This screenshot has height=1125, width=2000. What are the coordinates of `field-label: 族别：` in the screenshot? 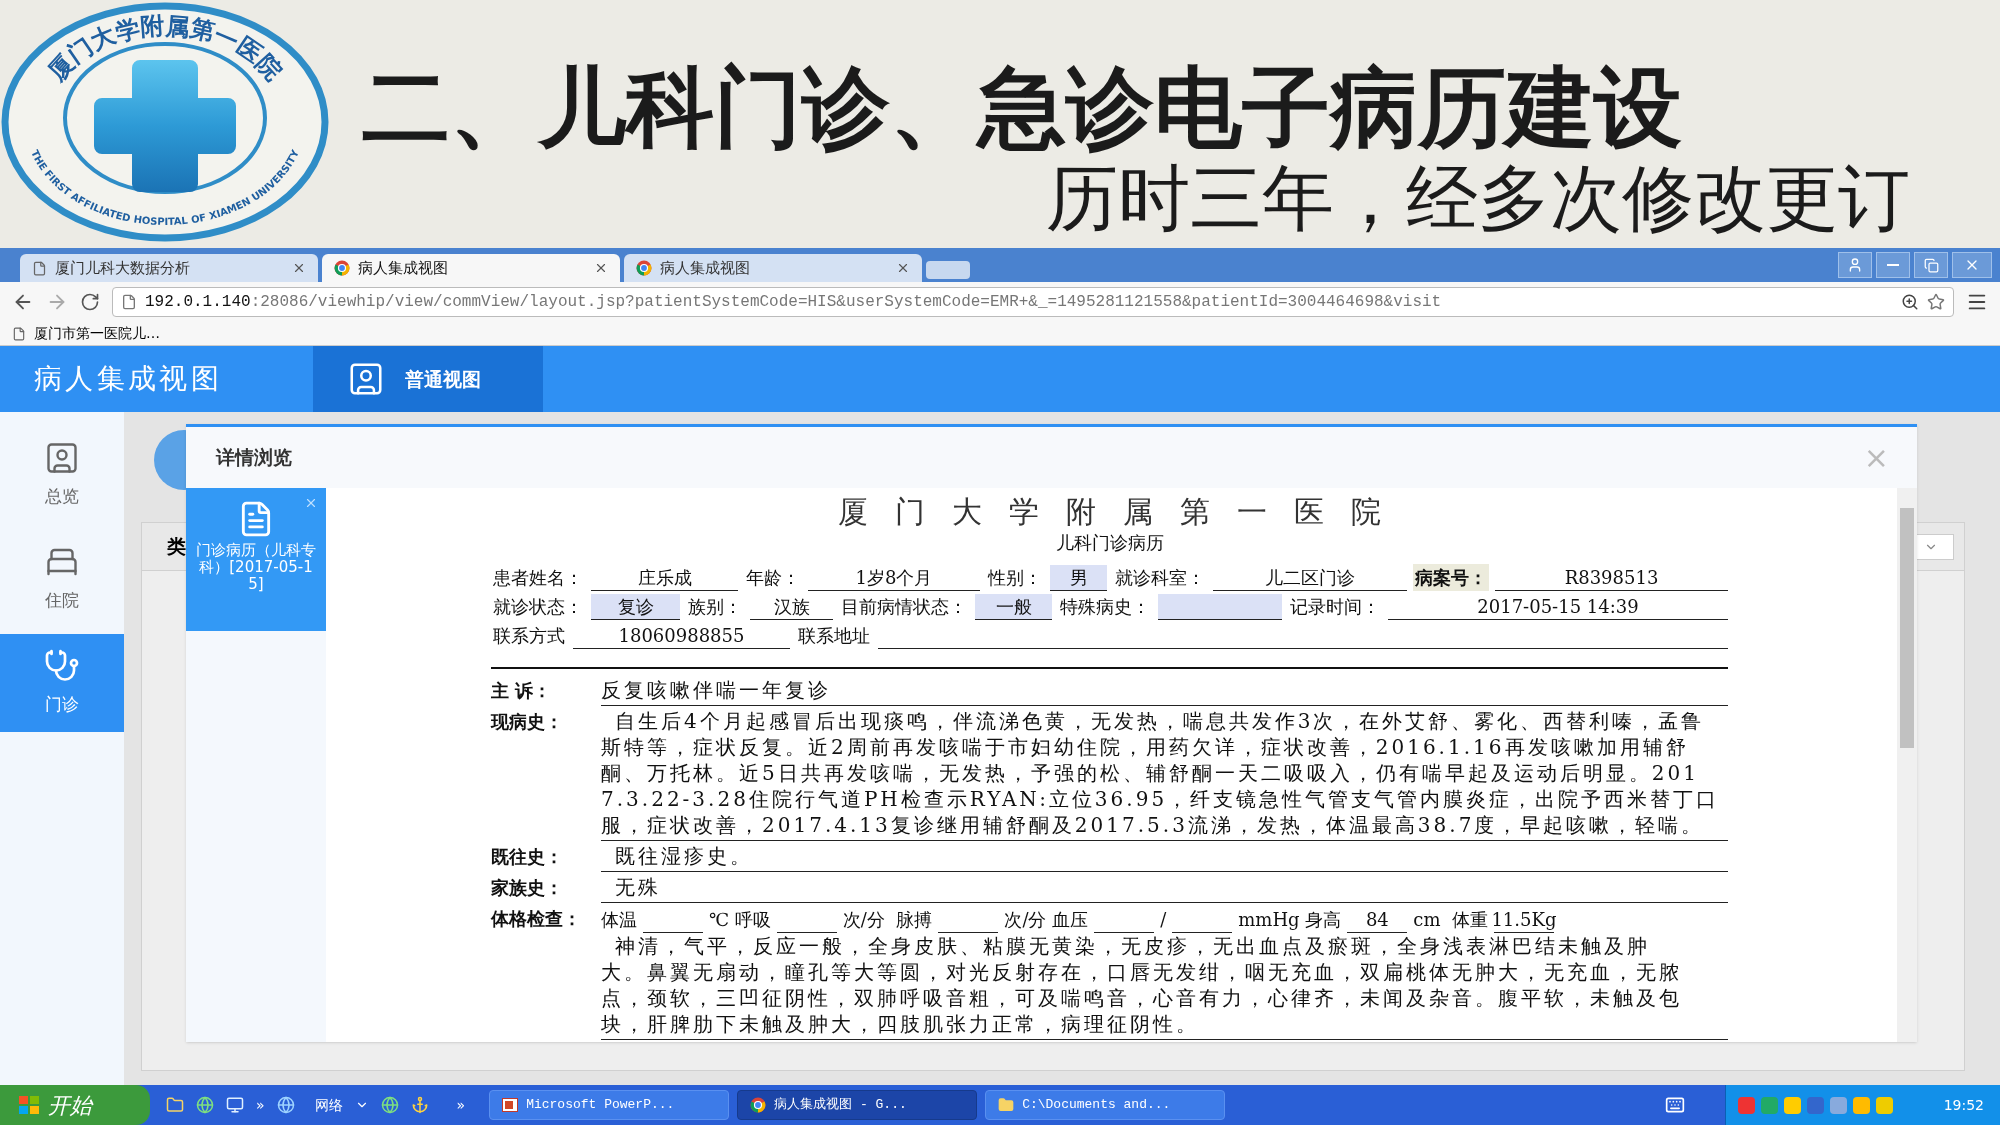 It's located at (715, 607).